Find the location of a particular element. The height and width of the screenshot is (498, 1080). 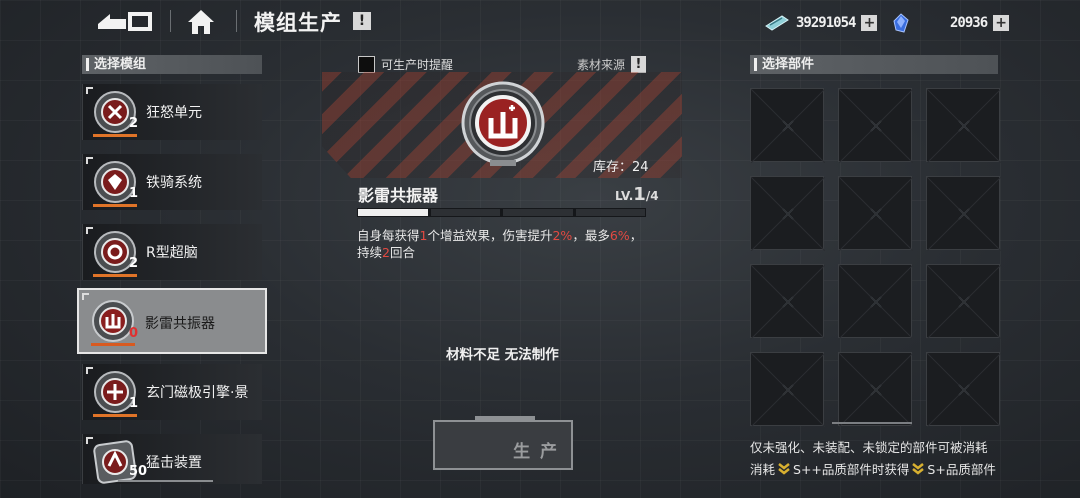

back-arrow-icon is located at coordinates (125, 21).